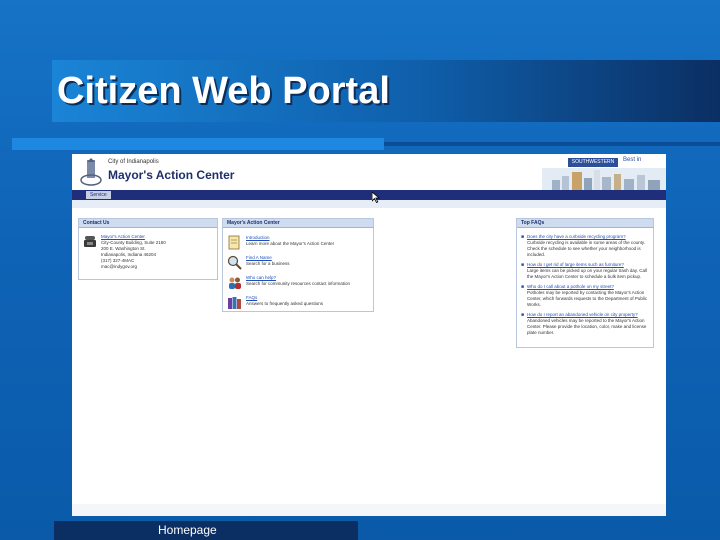  I want to click on people-icon, so click(235, 283).